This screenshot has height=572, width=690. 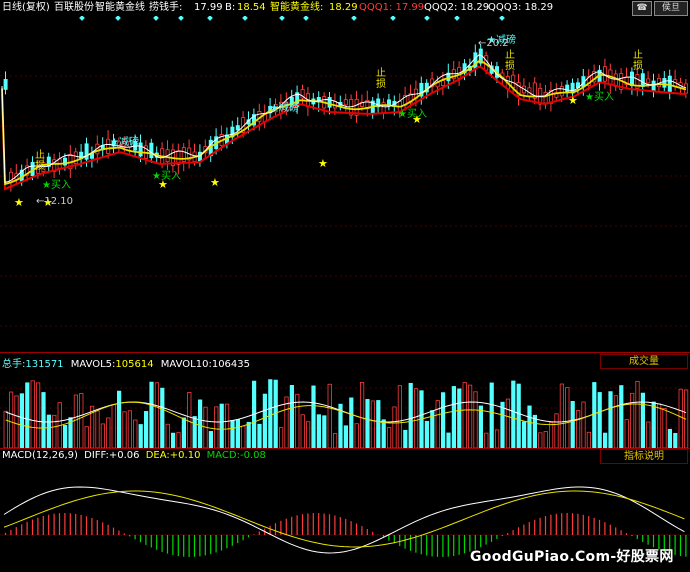 I want to click on diff-label: DIFF:, so click(x=96, y=455).